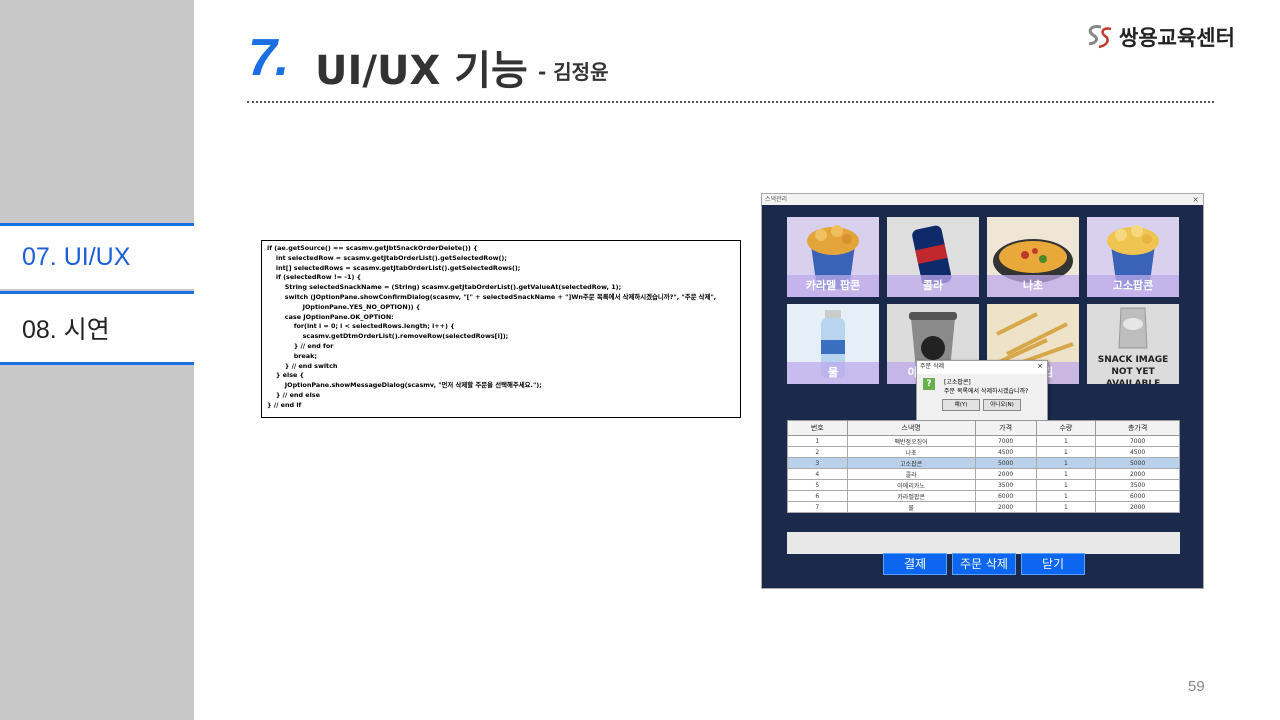 This screenshot has width=1280, height=720. Describe the element at coordinates (817, 485) in the screenshot. I see `table-cell: 5` at that location.